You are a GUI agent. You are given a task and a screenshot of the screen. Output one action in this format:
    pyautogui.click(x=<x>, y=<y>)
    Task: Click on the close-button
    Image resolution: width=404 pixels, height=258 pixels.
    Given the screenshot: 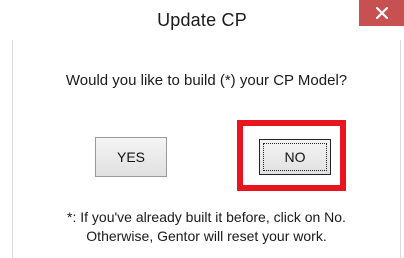 What is the action you would take?
    pyautogui.click(x=381, y=13)
    